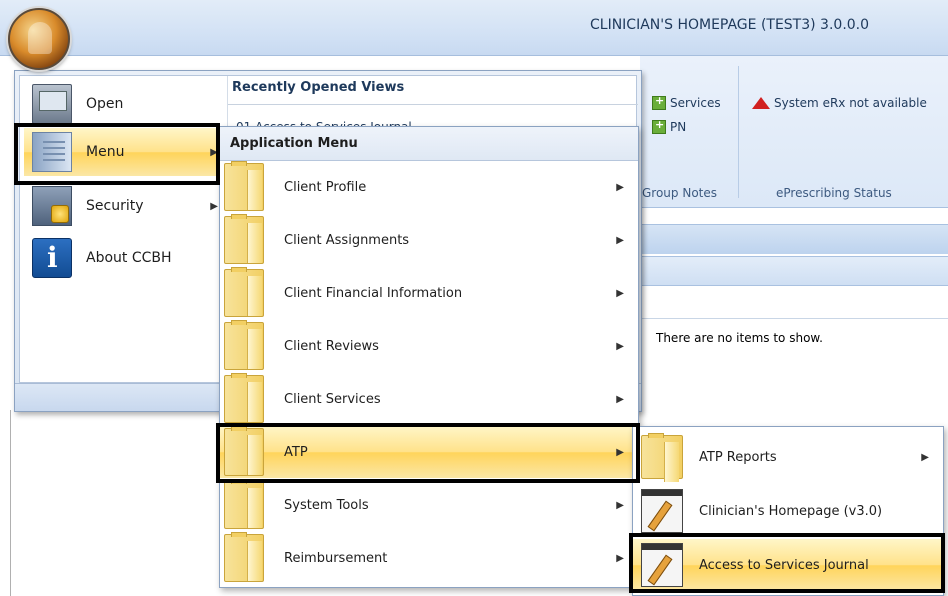 The image size is (948, 596). I want to click on app-menu-item-client-assignments: Client Assignments ▶, so click(429, 240).